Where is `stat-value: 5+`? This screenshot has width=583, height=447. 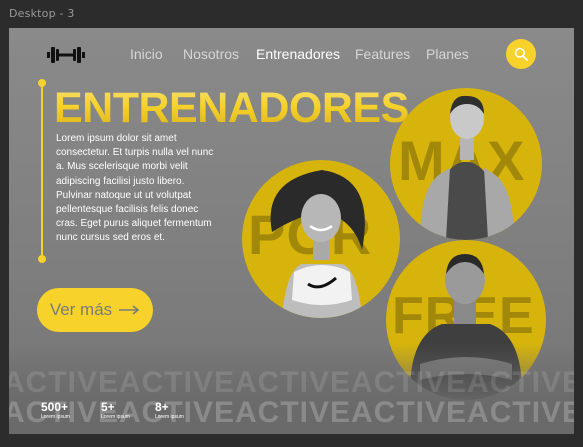 stat-value: 5+ is located at coordinates (108, 407).